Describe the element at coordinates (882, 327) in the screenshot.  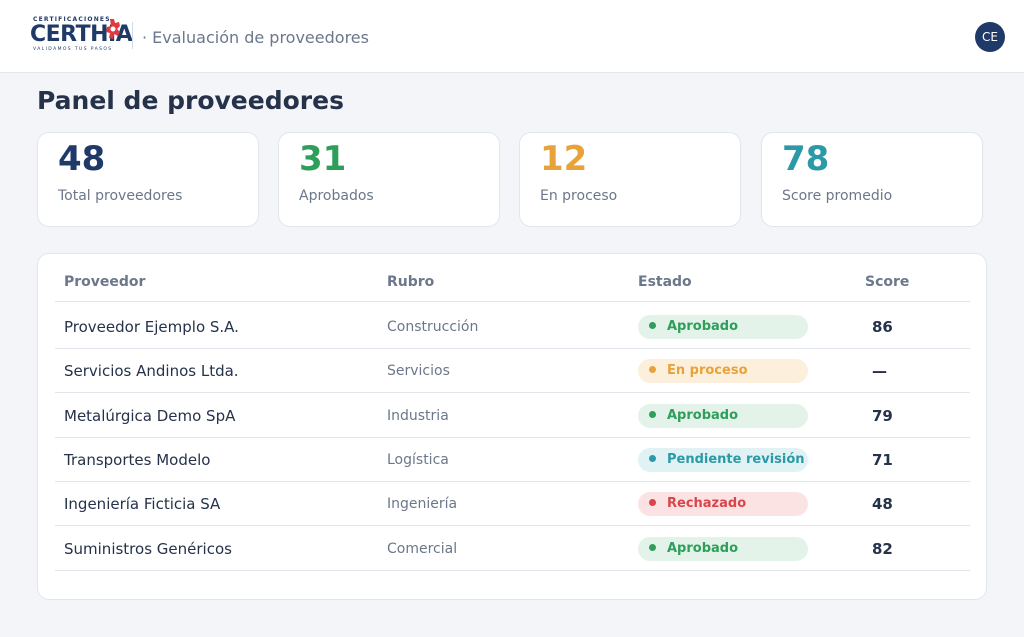
I see `supplier-score: 86` at that location.